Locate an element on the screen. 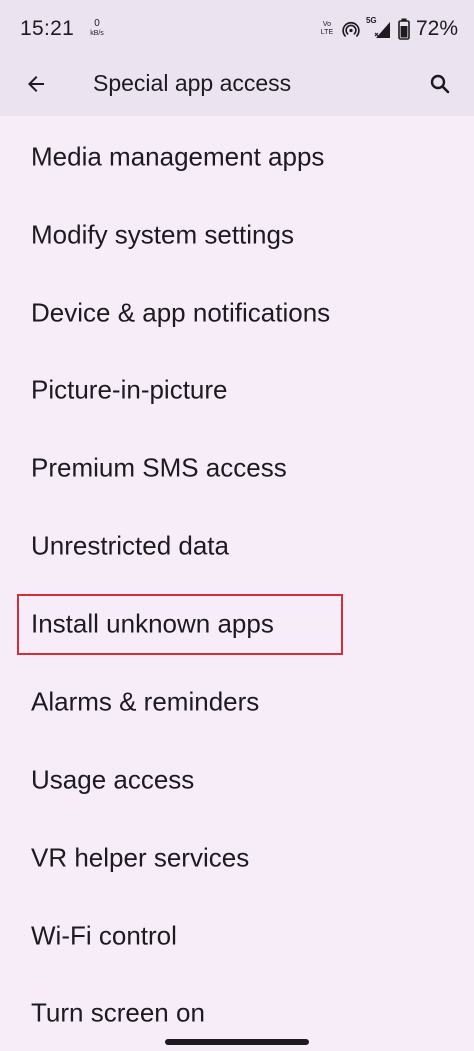  volte-bottom-label: LTE is located at coordinates (327, 32).